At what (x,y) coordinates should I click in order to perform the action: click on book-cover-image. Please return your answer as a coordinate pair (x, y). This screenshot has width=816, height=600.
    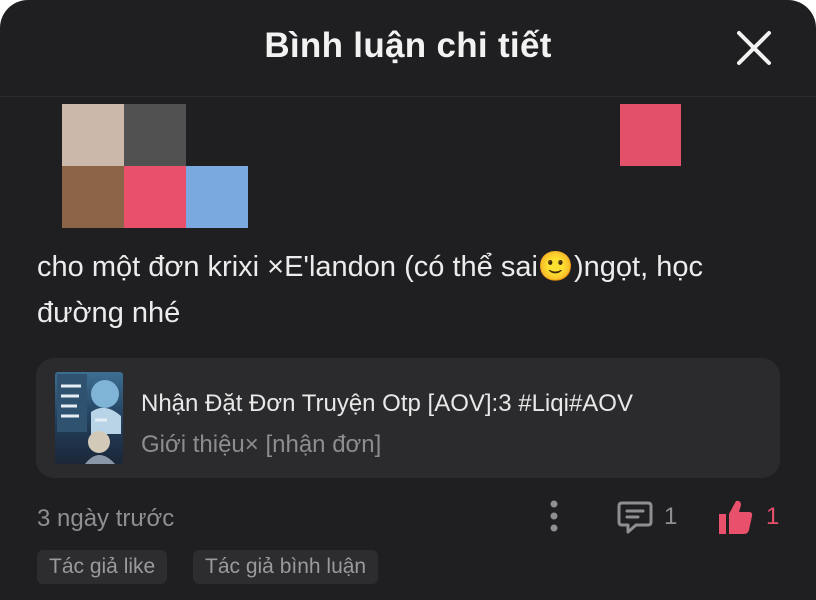
    Looking at the image, I should click on (89, 418).